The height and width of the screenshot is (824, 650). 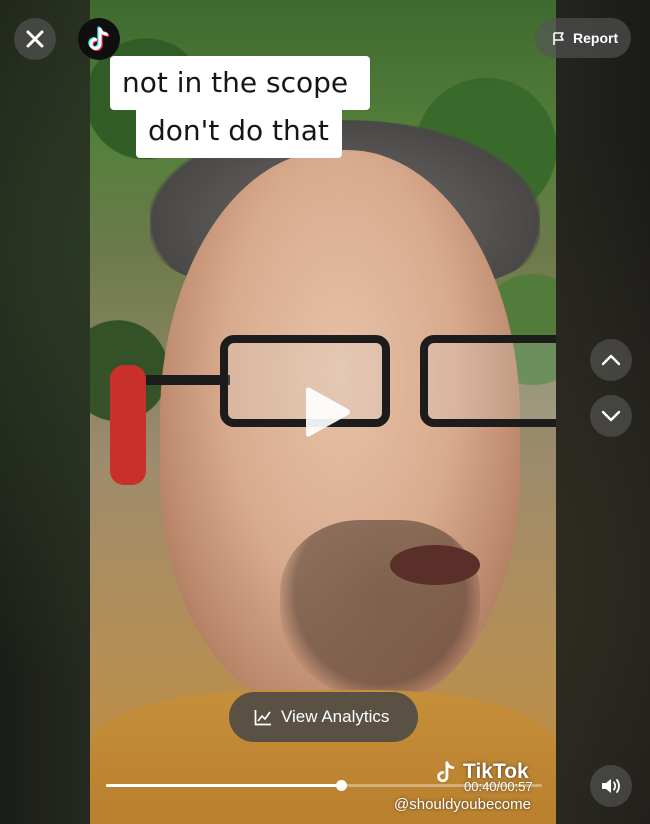 I want to click on report-button: Report, so click(x=583, y=38).